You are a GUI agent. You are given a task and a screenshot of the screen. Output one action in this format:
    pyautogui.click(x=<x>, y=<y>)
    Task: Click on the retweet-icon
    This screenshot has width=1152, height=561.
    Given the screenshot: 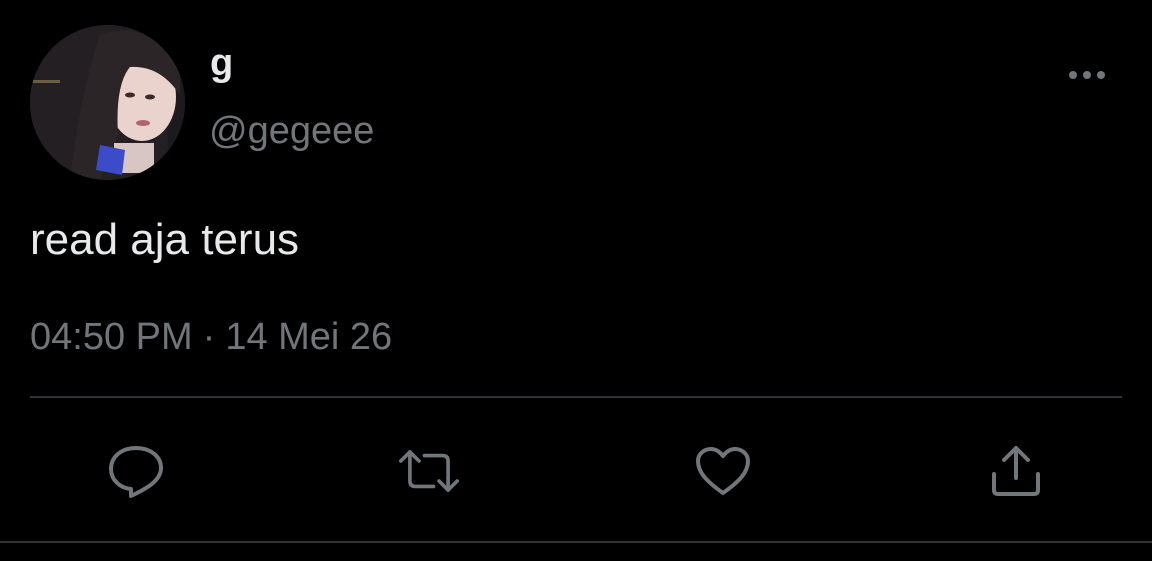 What is the action you would take?
    pyautogui.click(x=429, y=471)
    